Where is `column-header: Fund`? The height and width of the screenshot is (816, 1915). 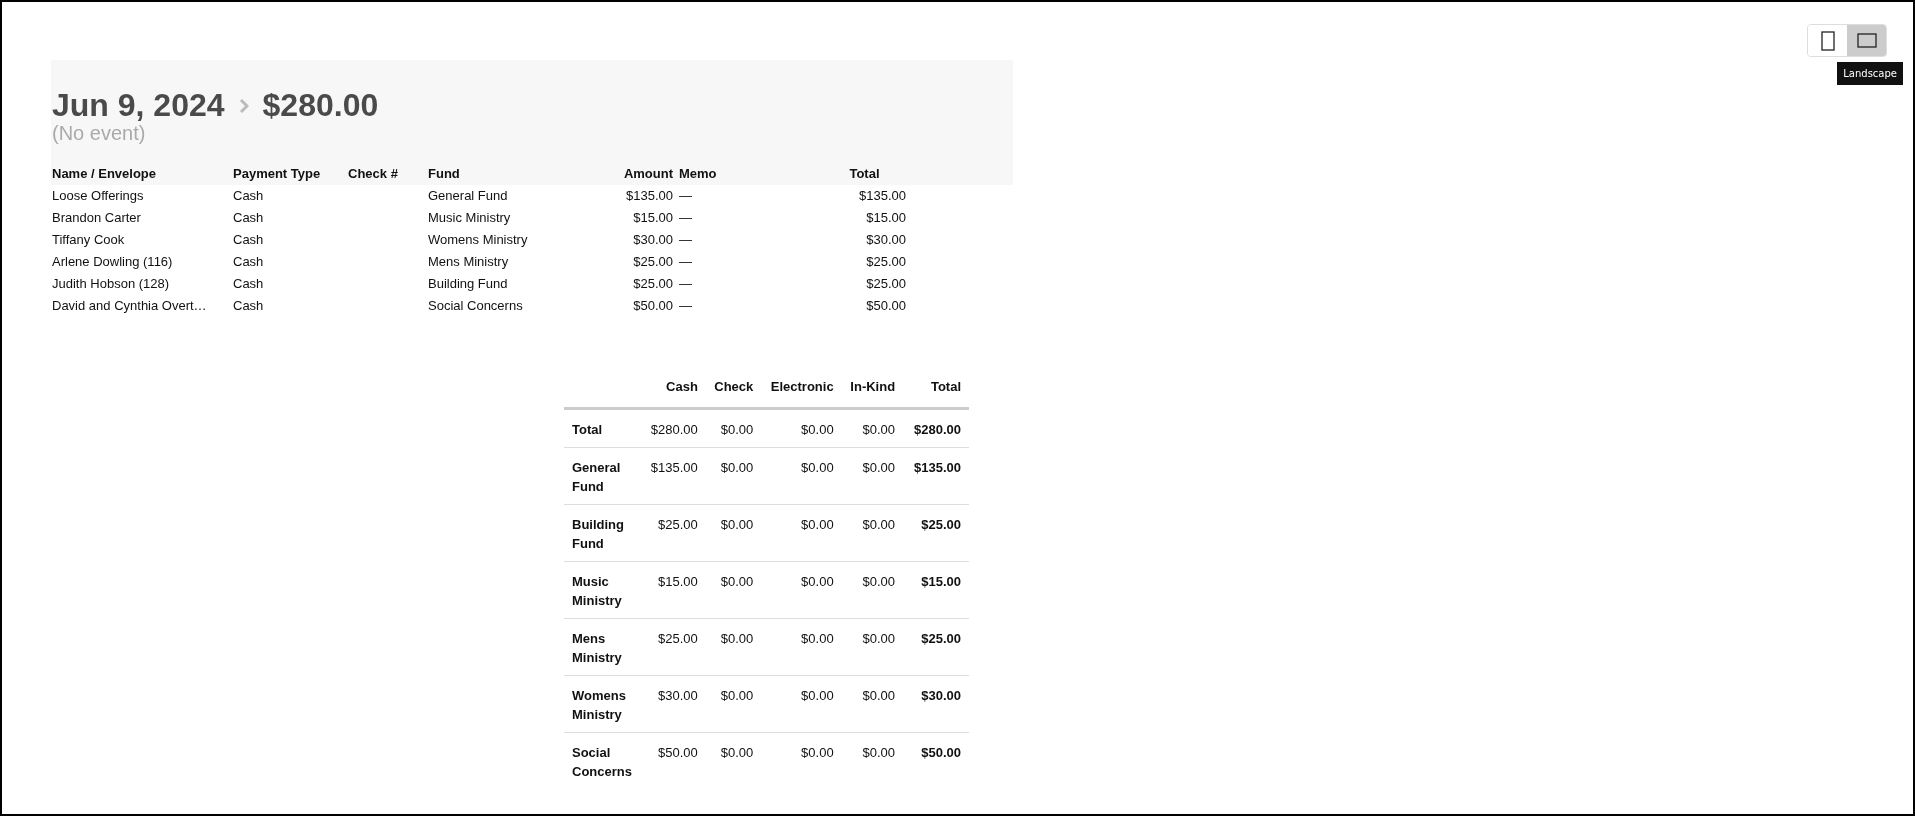
column-header: Fund is located at coordinates (444, 174).